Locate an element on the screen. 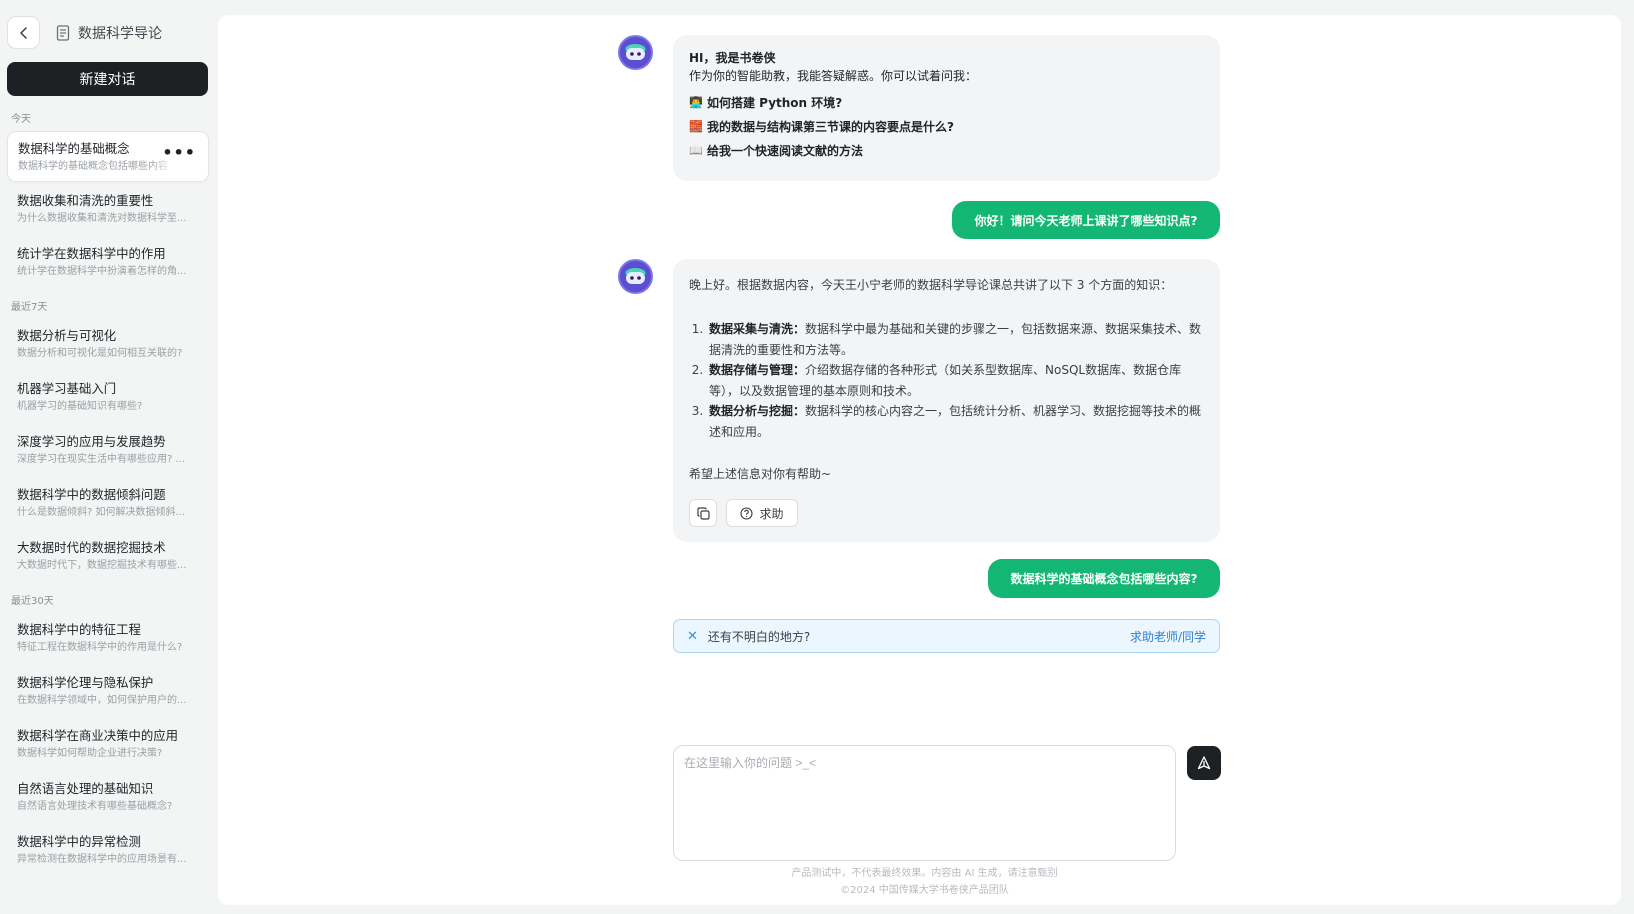  suggestion-item: 👨‍💻 如何搭建 Python 环境? is located at coordinates (946, 103).